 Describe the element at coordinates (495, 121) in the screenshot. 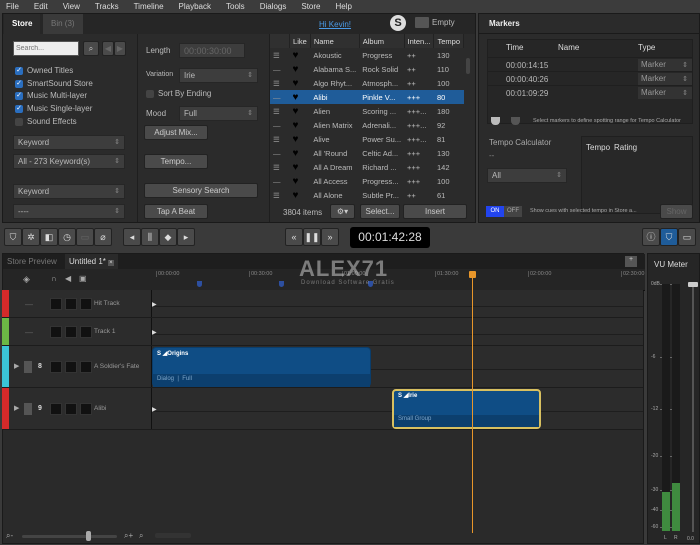

I see `add-marker-icon` at that location.